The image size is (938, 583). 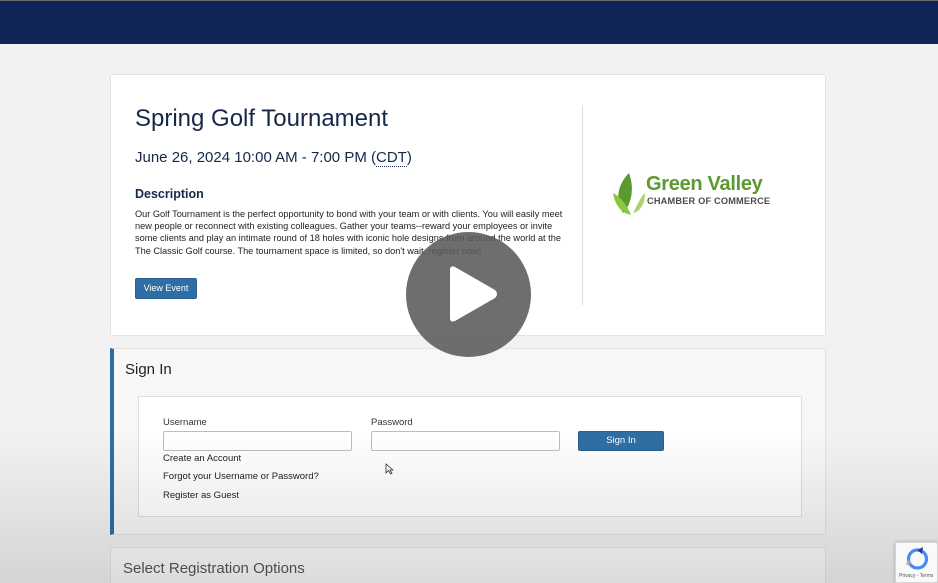 I want to click on logo-name: Green Valley, so click(x=704, y=184).